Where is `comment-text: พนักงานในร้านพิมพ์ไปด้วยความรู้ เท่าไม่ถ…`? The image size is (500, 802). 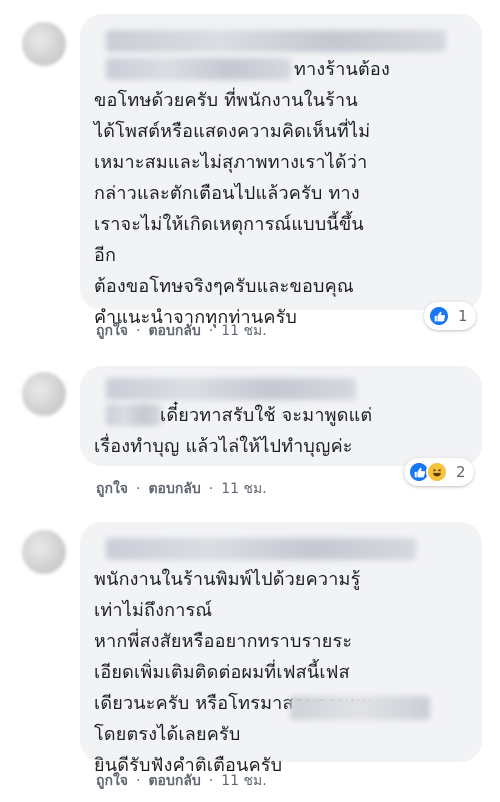
comment-text: พนักงานในร้านพิมพ์ไปด้วยความรู้ เท่าไม่ถ… is located at coordinates (233, 672).